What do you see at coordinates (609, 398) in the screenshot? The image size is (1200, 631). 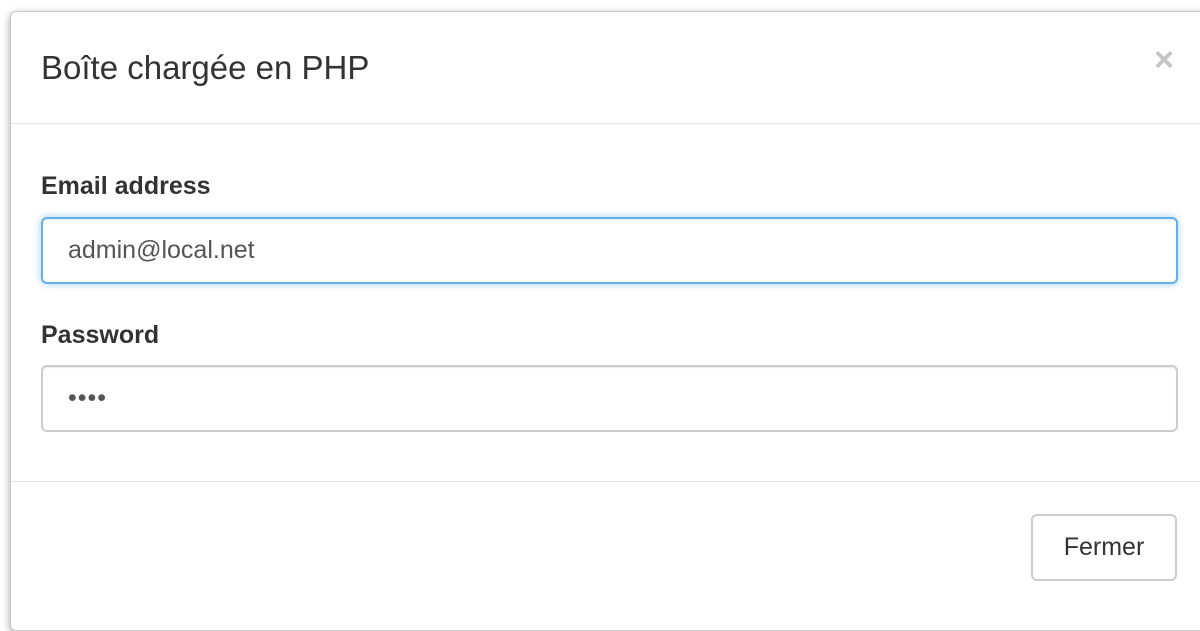 I see `password-input` at bounding box center [609, 398].